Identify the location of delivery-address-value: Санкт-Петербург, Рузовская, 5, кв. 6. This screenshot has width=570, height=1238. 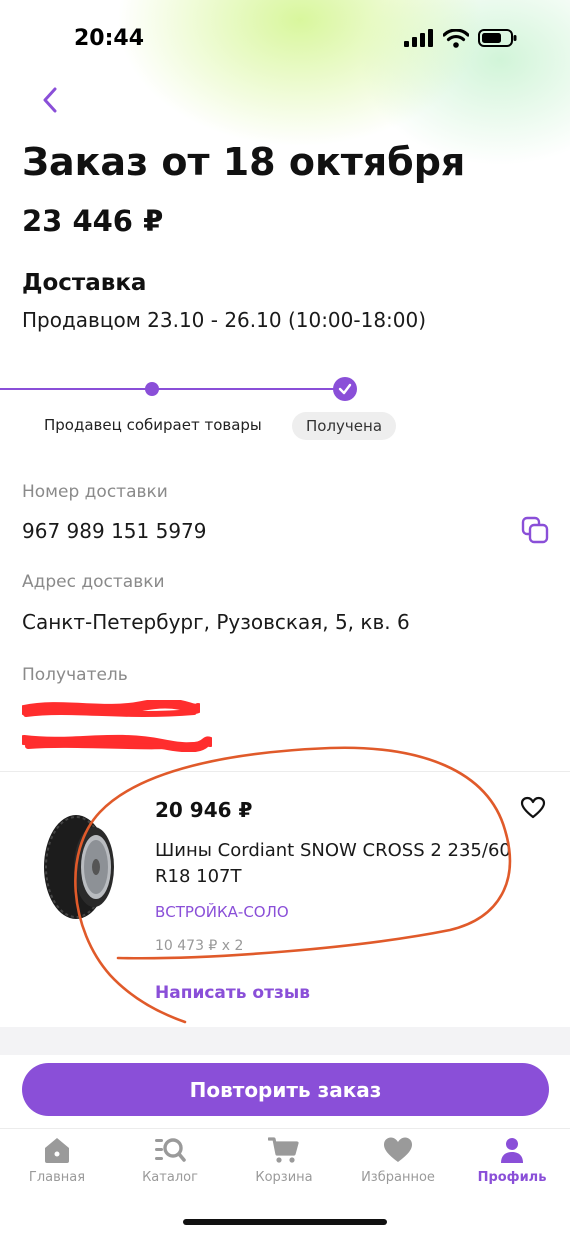
(216, 622).